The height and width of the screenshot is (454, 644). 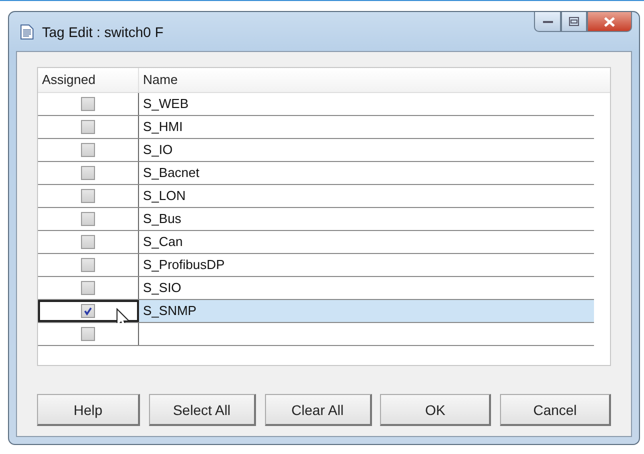 What do you see at coordinates (162, 219) in the screenshot?
I see `table-cell-text: S_Bus` at bounding box center [162, 219].